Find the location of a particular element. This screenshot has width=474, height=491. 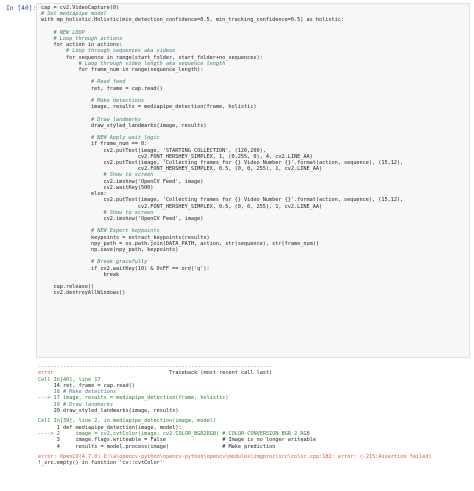

code-line: # Set mediapipe model is located at coordinates (74, 14).